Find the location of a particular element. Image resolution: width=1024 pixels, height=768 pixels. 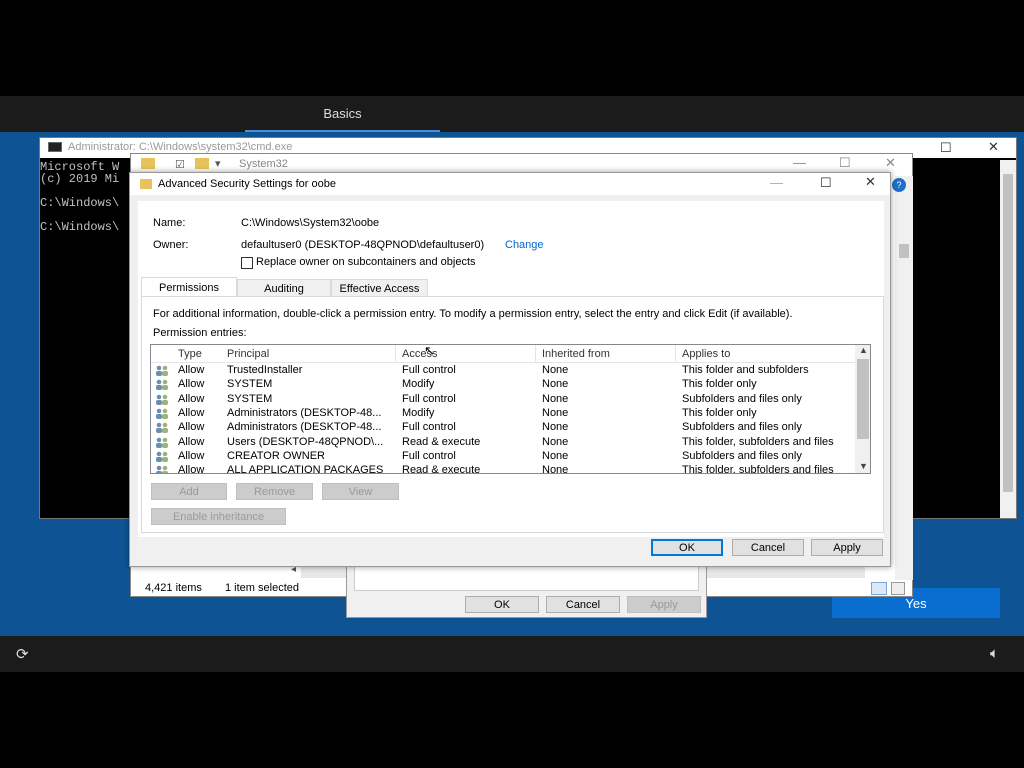

adv-title: Advanced Security Settings for oobe is located at coordinates (247, 184).